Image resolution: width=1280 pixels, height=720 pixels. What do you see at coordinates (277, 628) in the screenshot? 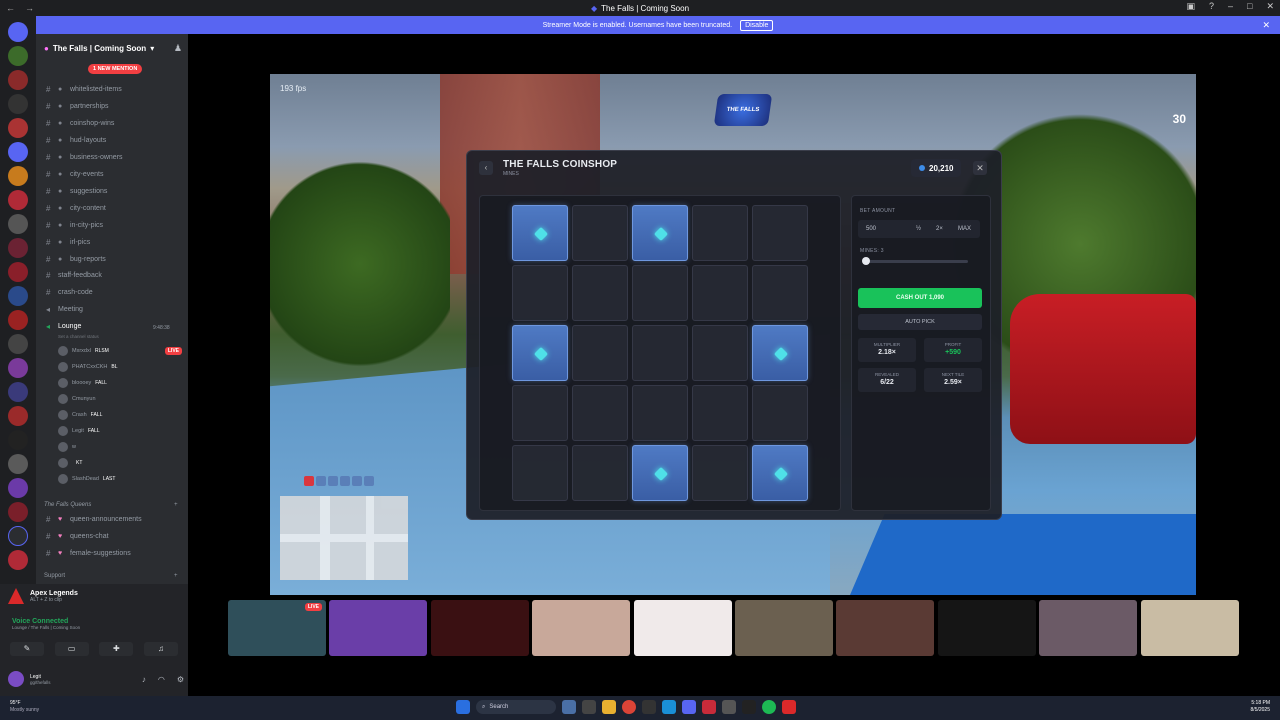
I see `stream-thumbnail: LIVE` at bounding box center [277, 628].